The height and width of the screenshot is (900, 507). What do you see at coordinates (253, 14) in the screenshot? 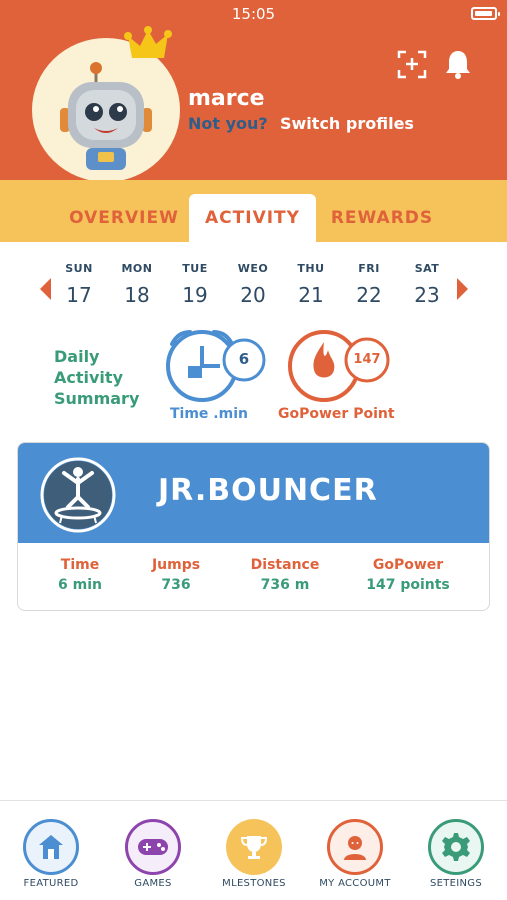
I see `status-time: 15:05` at bounding box center [253, 14].